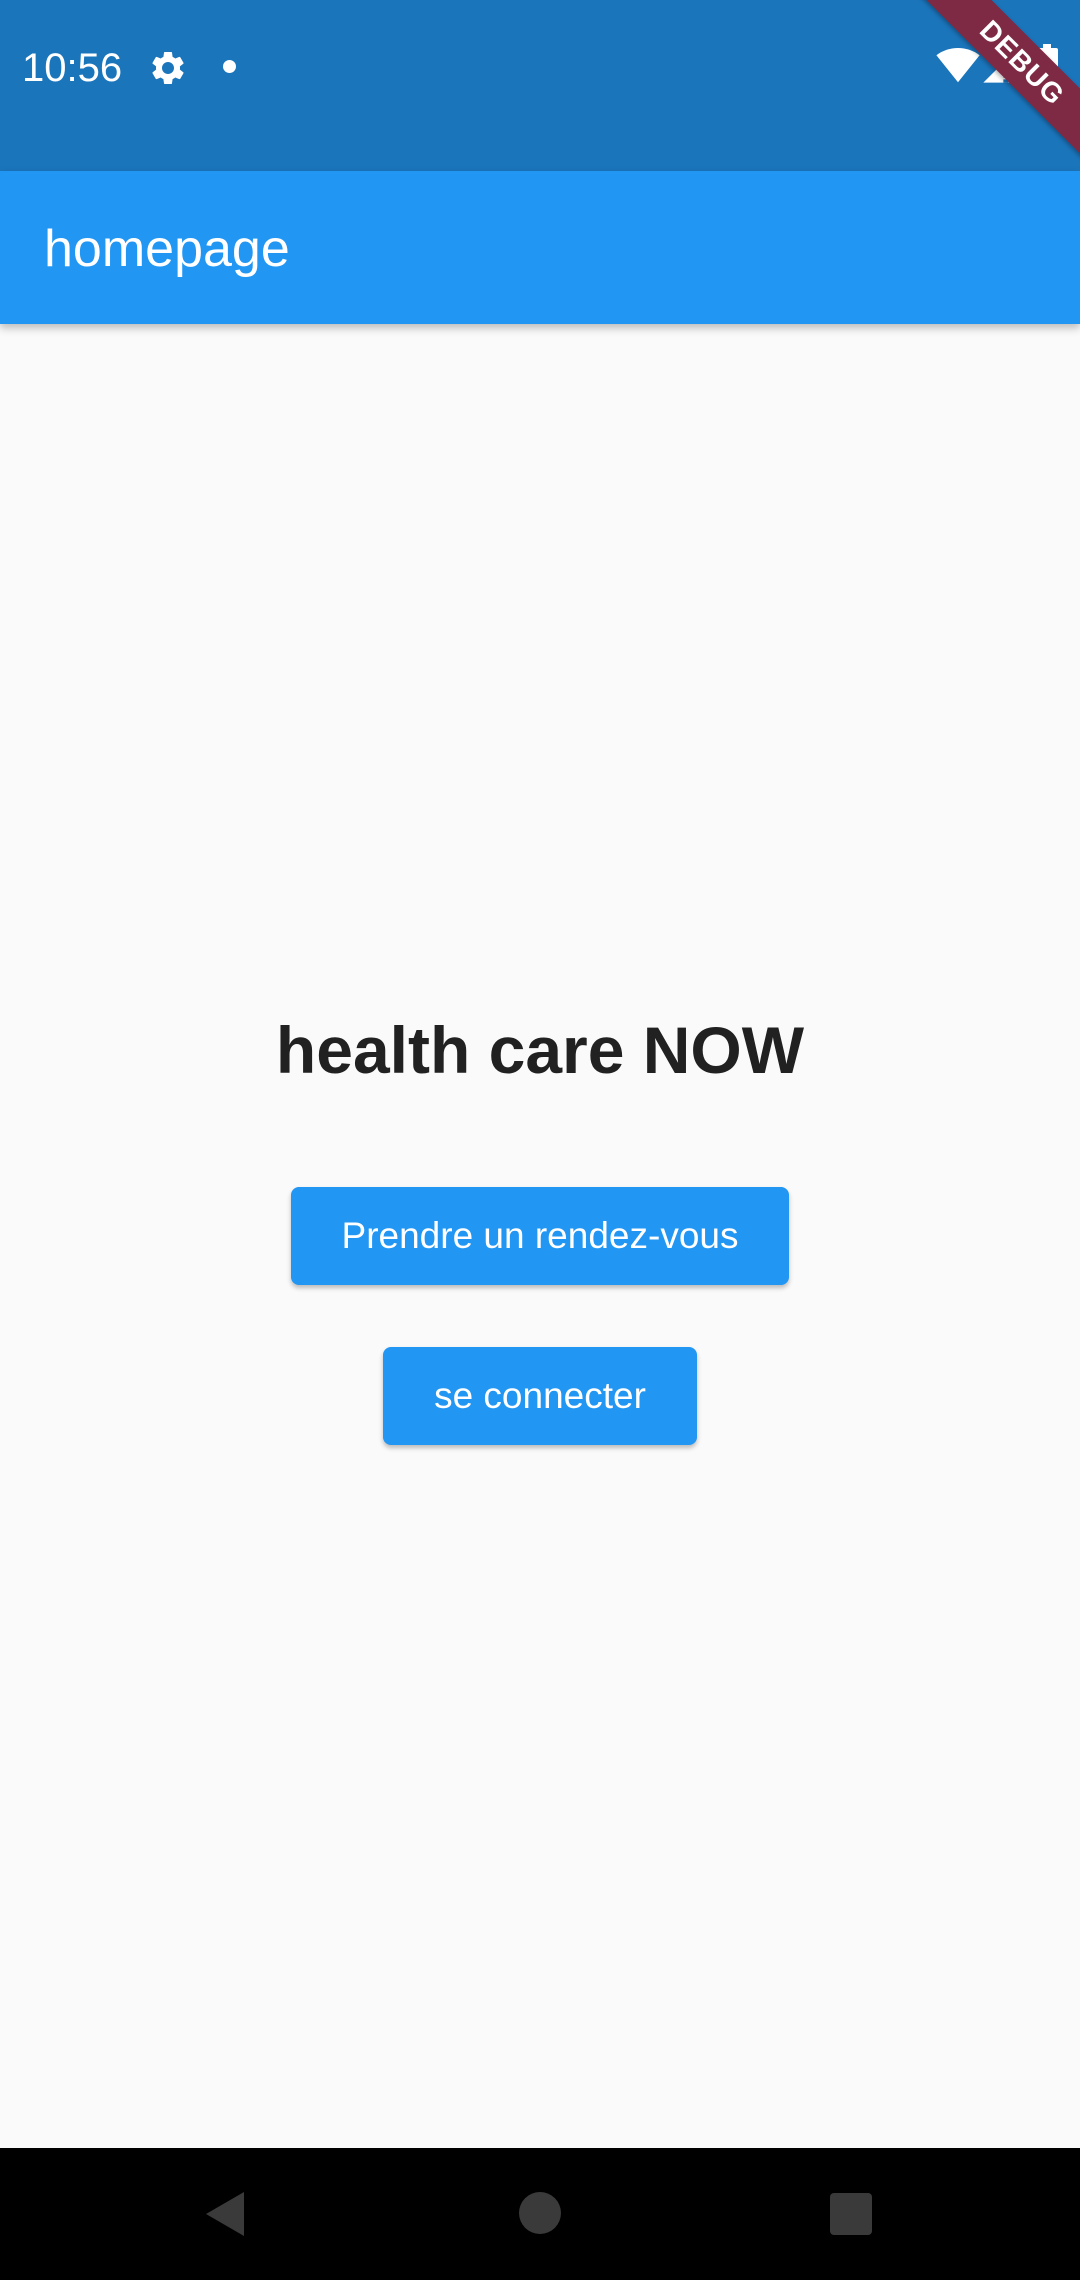 This screenshot has width=1080, height=2280. I want to click on status-time: 10:56, so click(72, 68).